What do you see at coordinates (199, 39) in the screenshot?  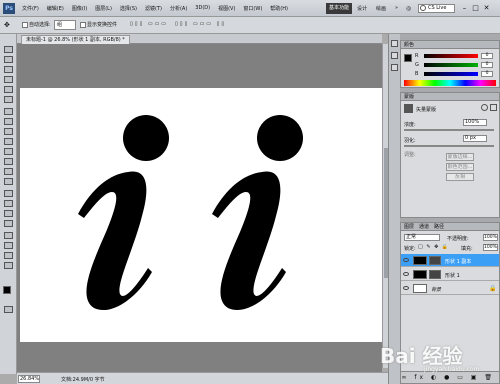 I see `document-tab-bar: 未标题-1 @ 26.8% (形状 1 副本, RGB/8) *` at bounding box center [199, 39].